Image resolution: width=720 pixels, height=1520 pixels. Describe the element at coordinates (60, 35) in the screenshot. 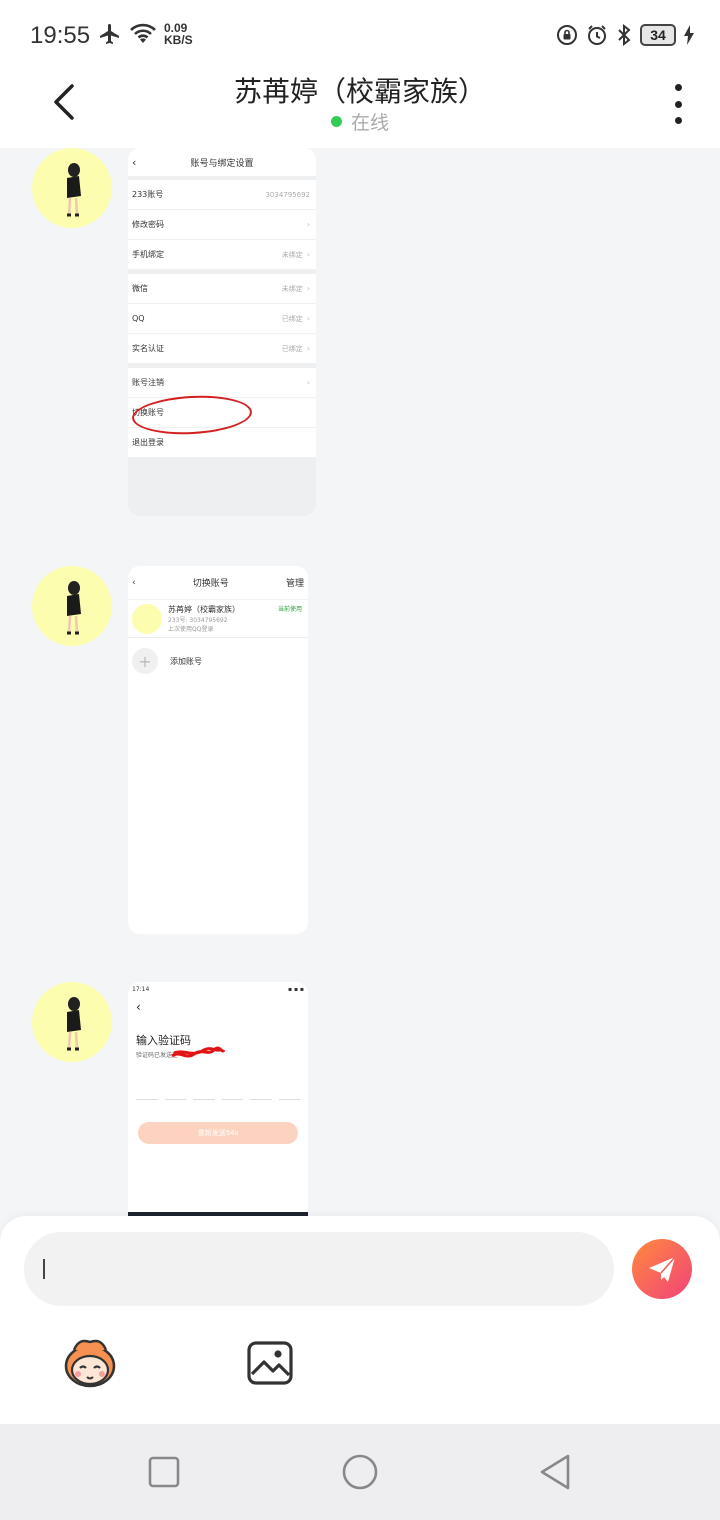

I see `status-time: 19:55` at that location.